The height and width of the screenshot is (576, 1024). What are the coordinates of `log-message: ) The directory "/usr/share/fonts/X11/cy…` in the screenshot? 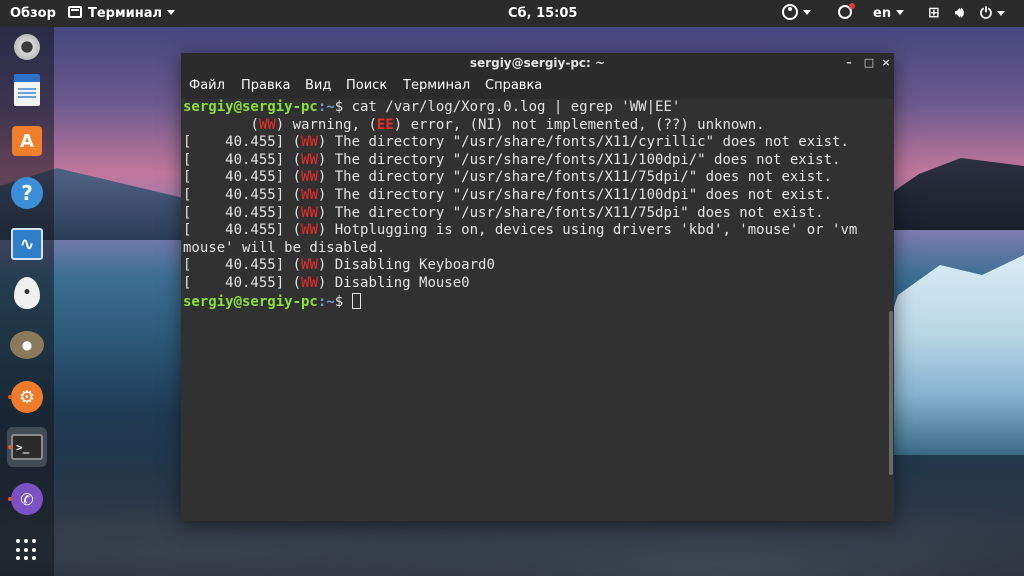 It's located at (583, 142).